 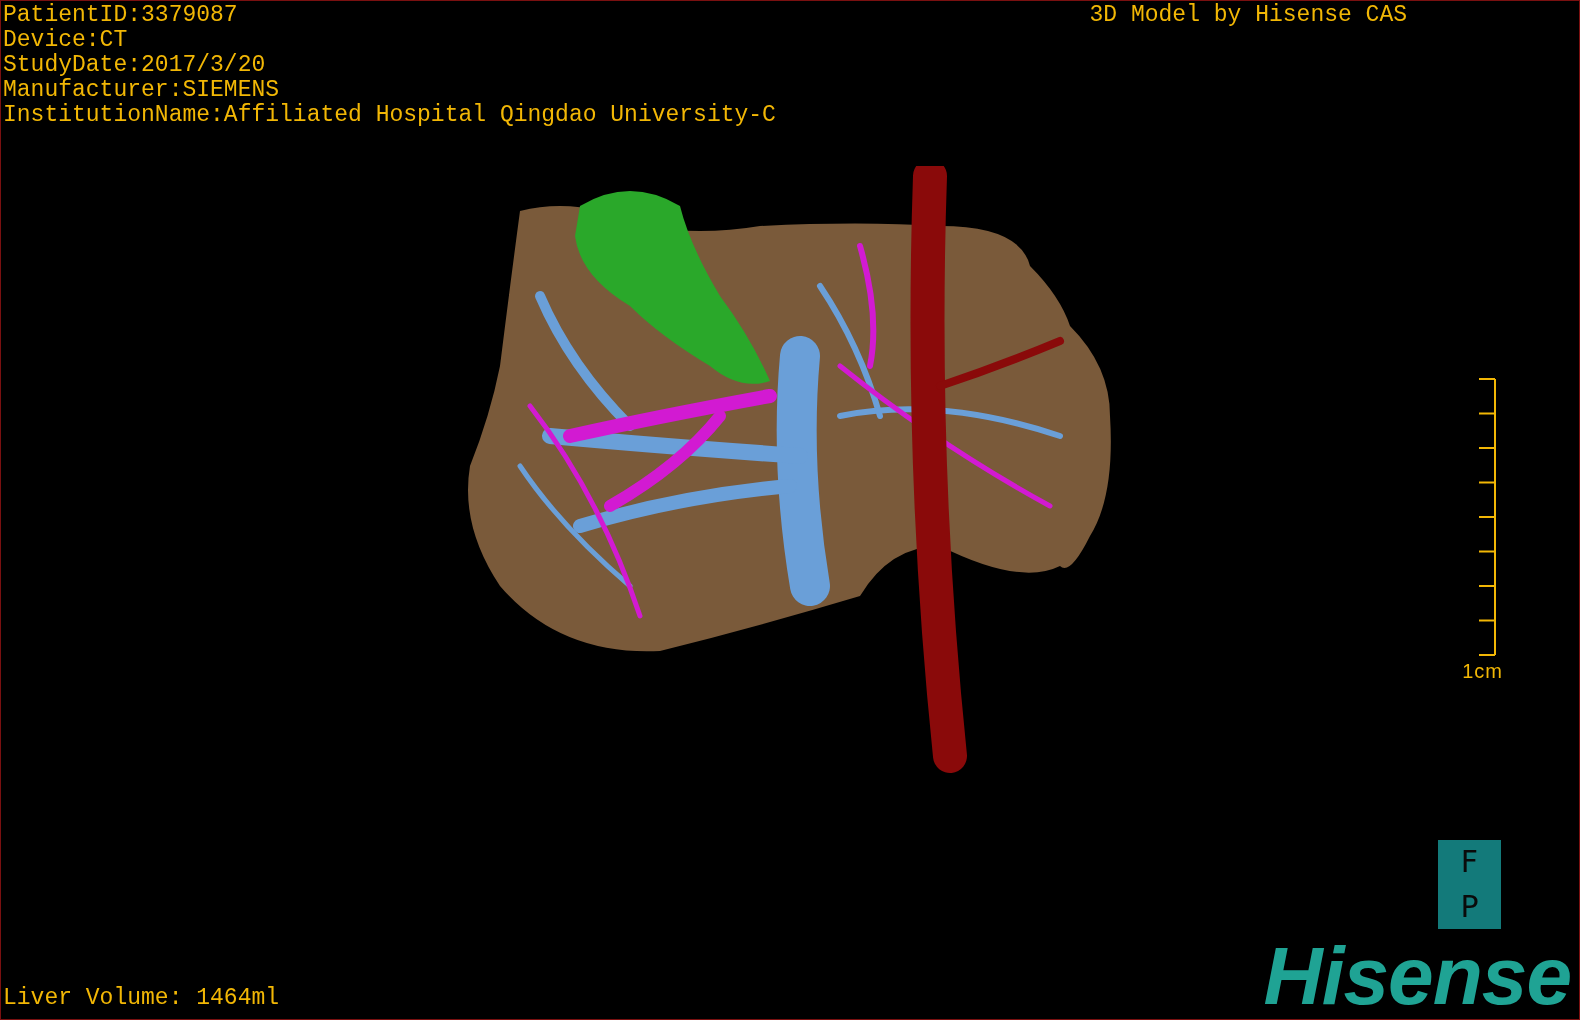 I want to click on liver-volume: Liver Volume: 1464ml, so click(x=141, y=998).